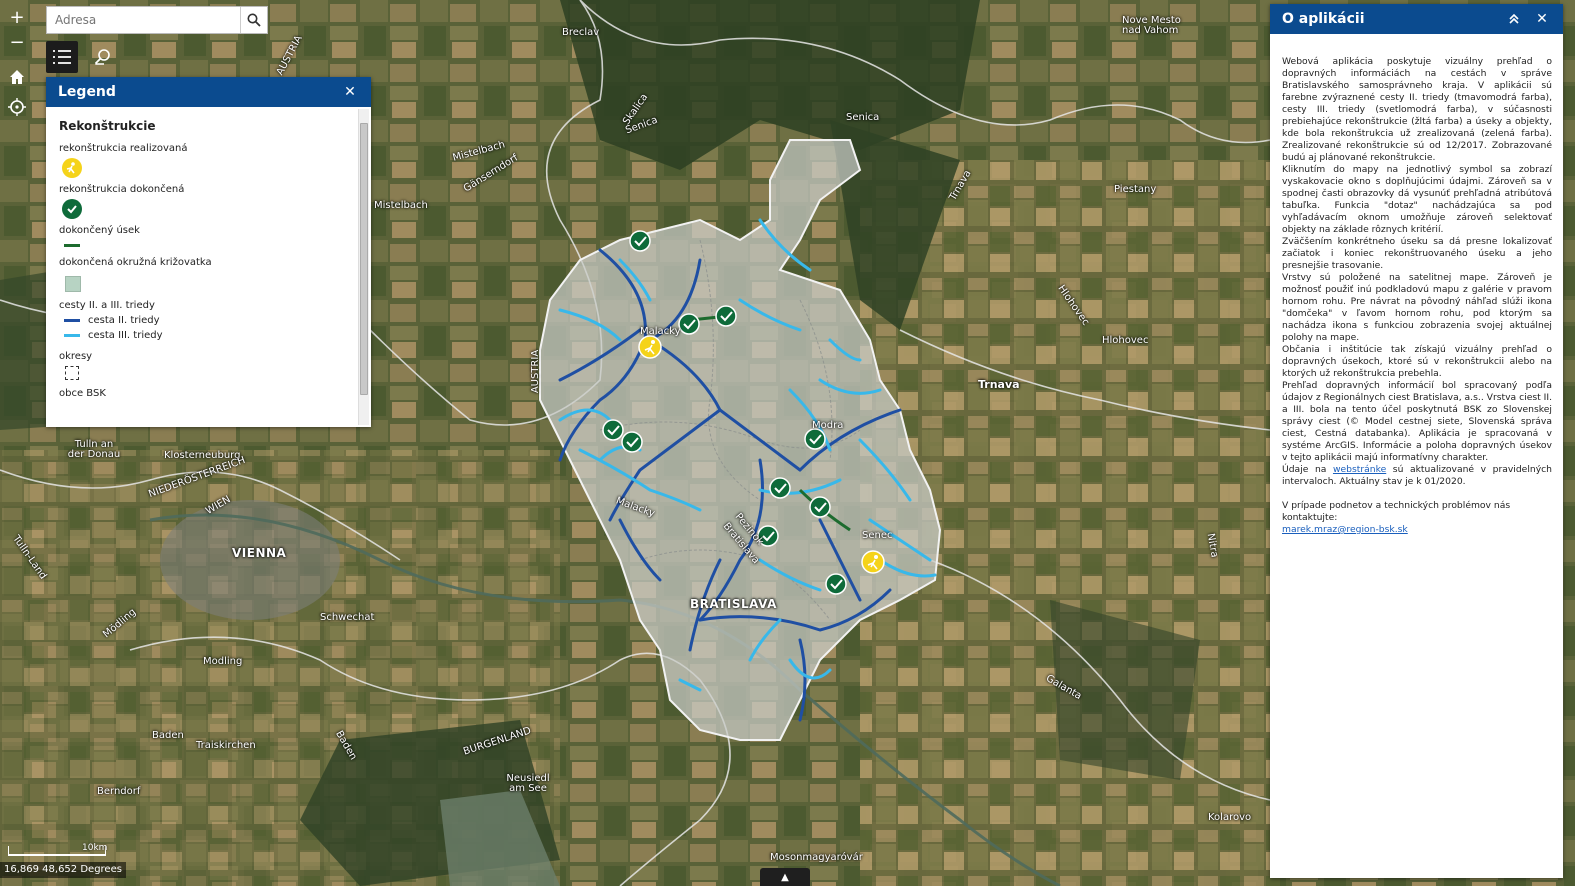  What do you see at coordinates (63, 870) in the screenshot?
I see `coordinate-readout: 16,869 48,652 Degrees` at bounding box center [63, 870].